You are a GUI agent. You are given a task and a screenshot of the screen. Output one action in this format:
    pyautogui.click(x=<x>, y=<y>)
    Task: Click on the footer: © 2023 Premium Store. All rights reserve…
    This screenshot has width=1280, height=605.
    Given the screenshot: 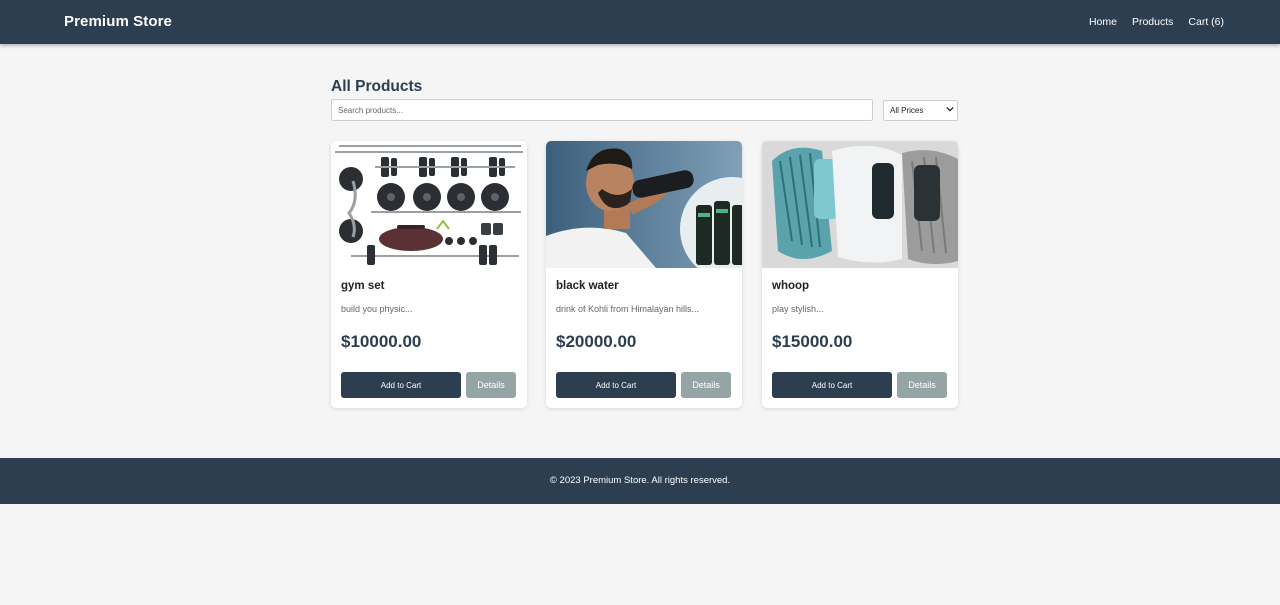 What is the action you would take?
    pyautogui.click(x=640, y=481)
    